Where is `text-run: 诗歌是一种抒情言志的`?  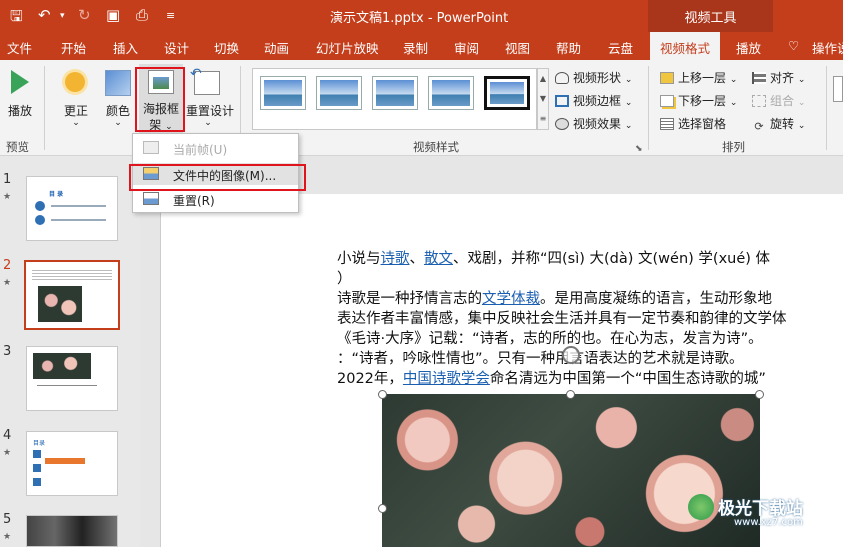 text-run: 诗歌是一种抒情言志的 is located at coordinates (409, 299).